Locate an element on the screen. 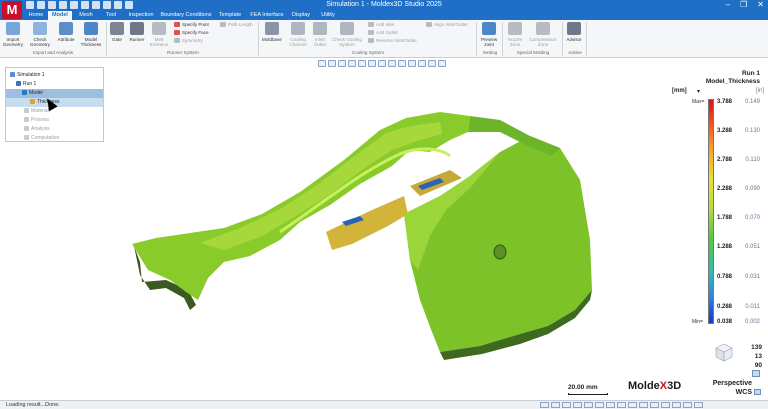  body-icon is located at coordinates (610, 405).